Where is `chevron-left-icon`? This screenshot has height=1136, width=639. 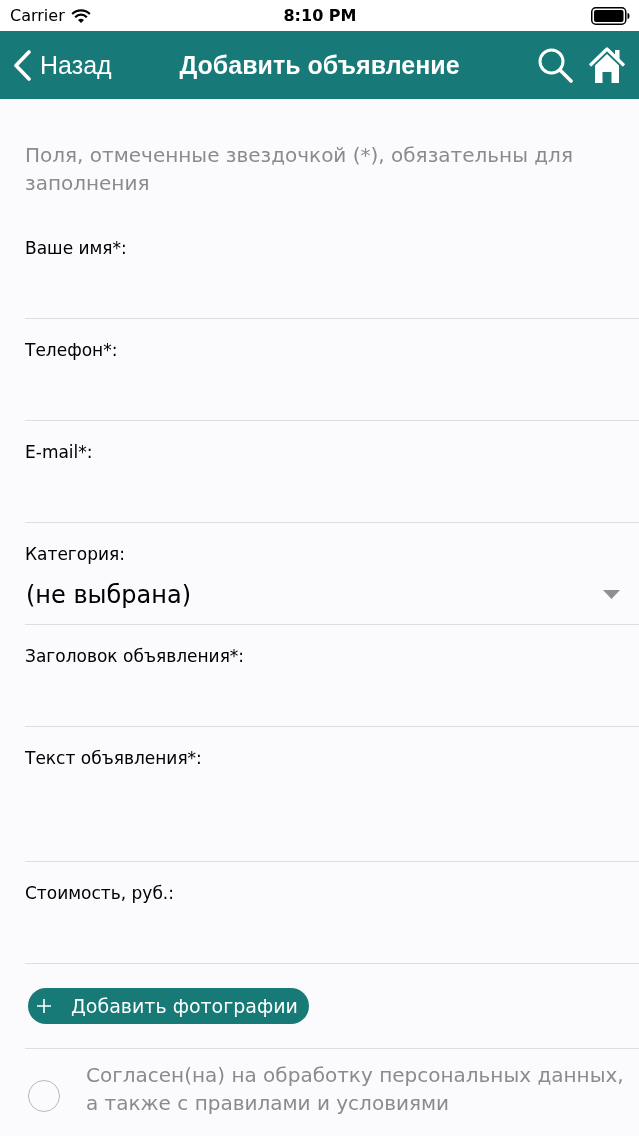 chevron-left-icon is located at coordinates (22, 65).